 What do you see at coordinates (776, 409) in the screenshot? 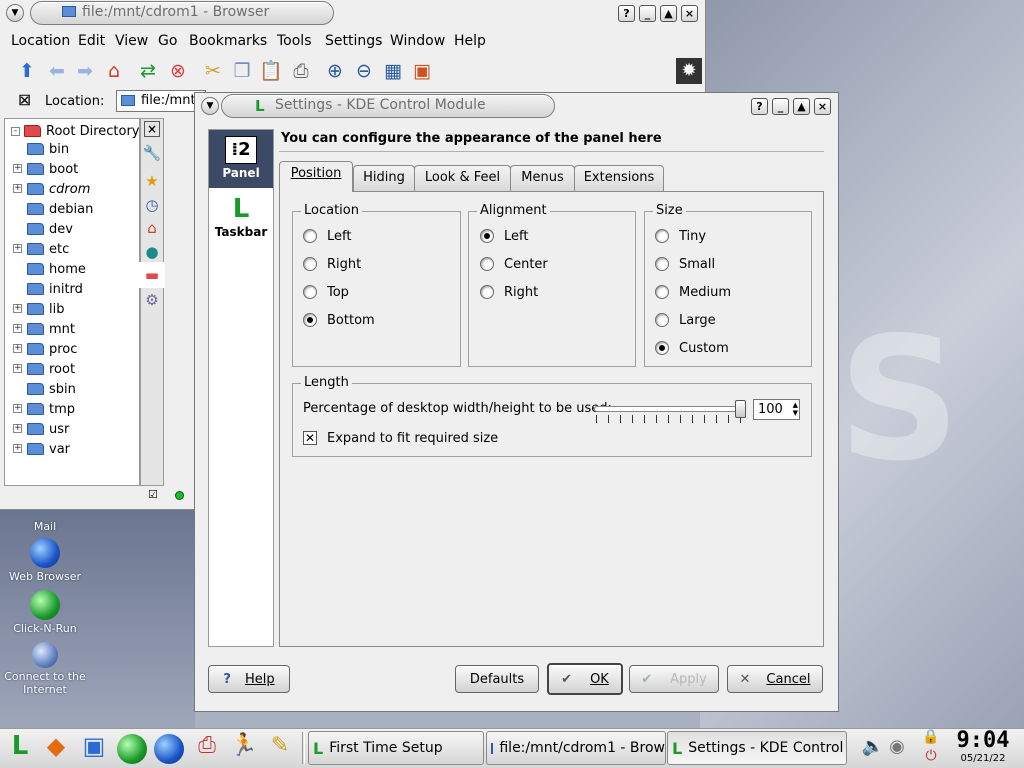
I see `length-spinbox: 100 ▲ ▼` at bounding box center [776, 409].